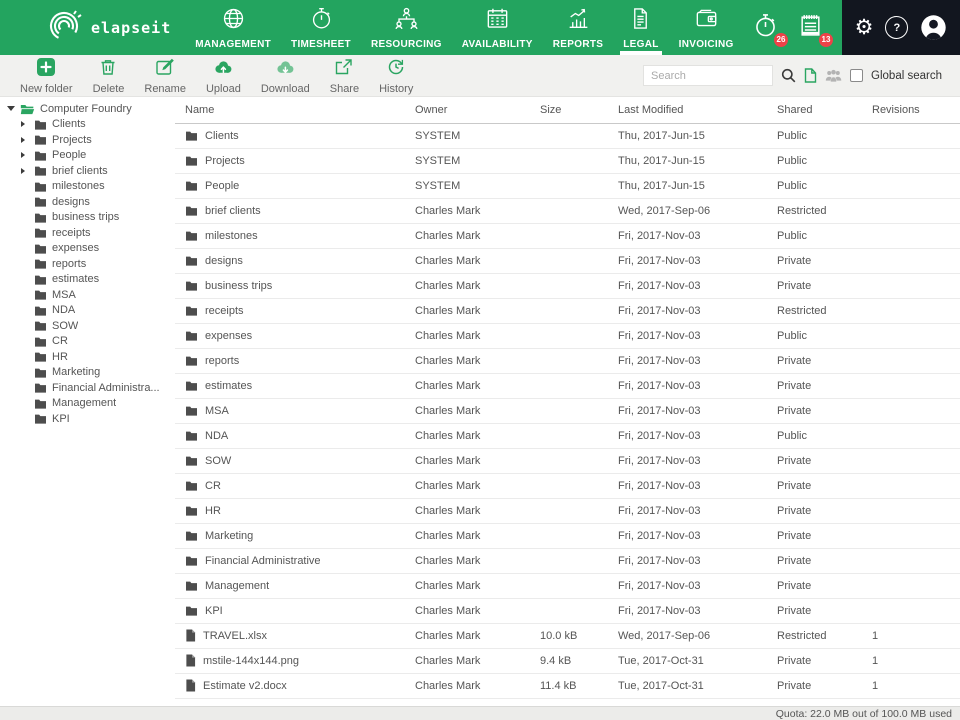  I want to click on row-name: brief clients, so click(233, 211).